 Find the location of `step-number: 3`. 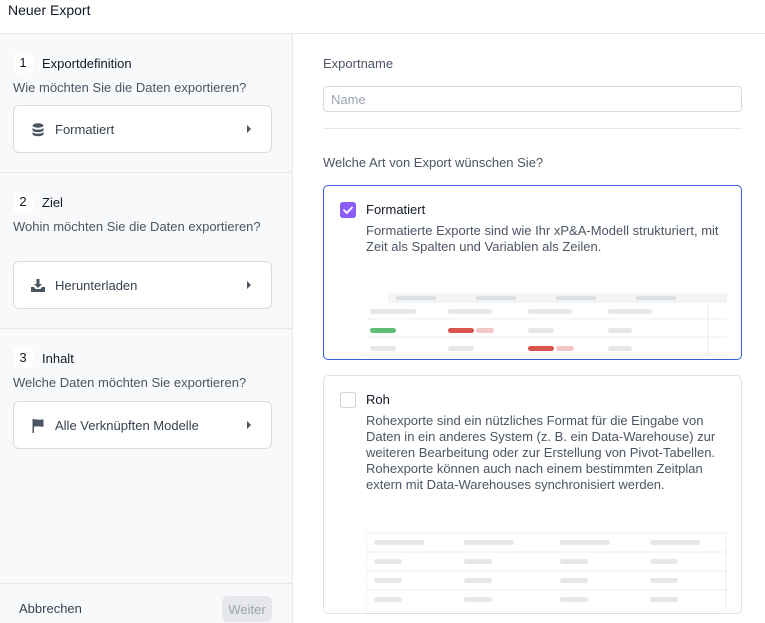

step-number: 3 is located at coordinates (23, 358).